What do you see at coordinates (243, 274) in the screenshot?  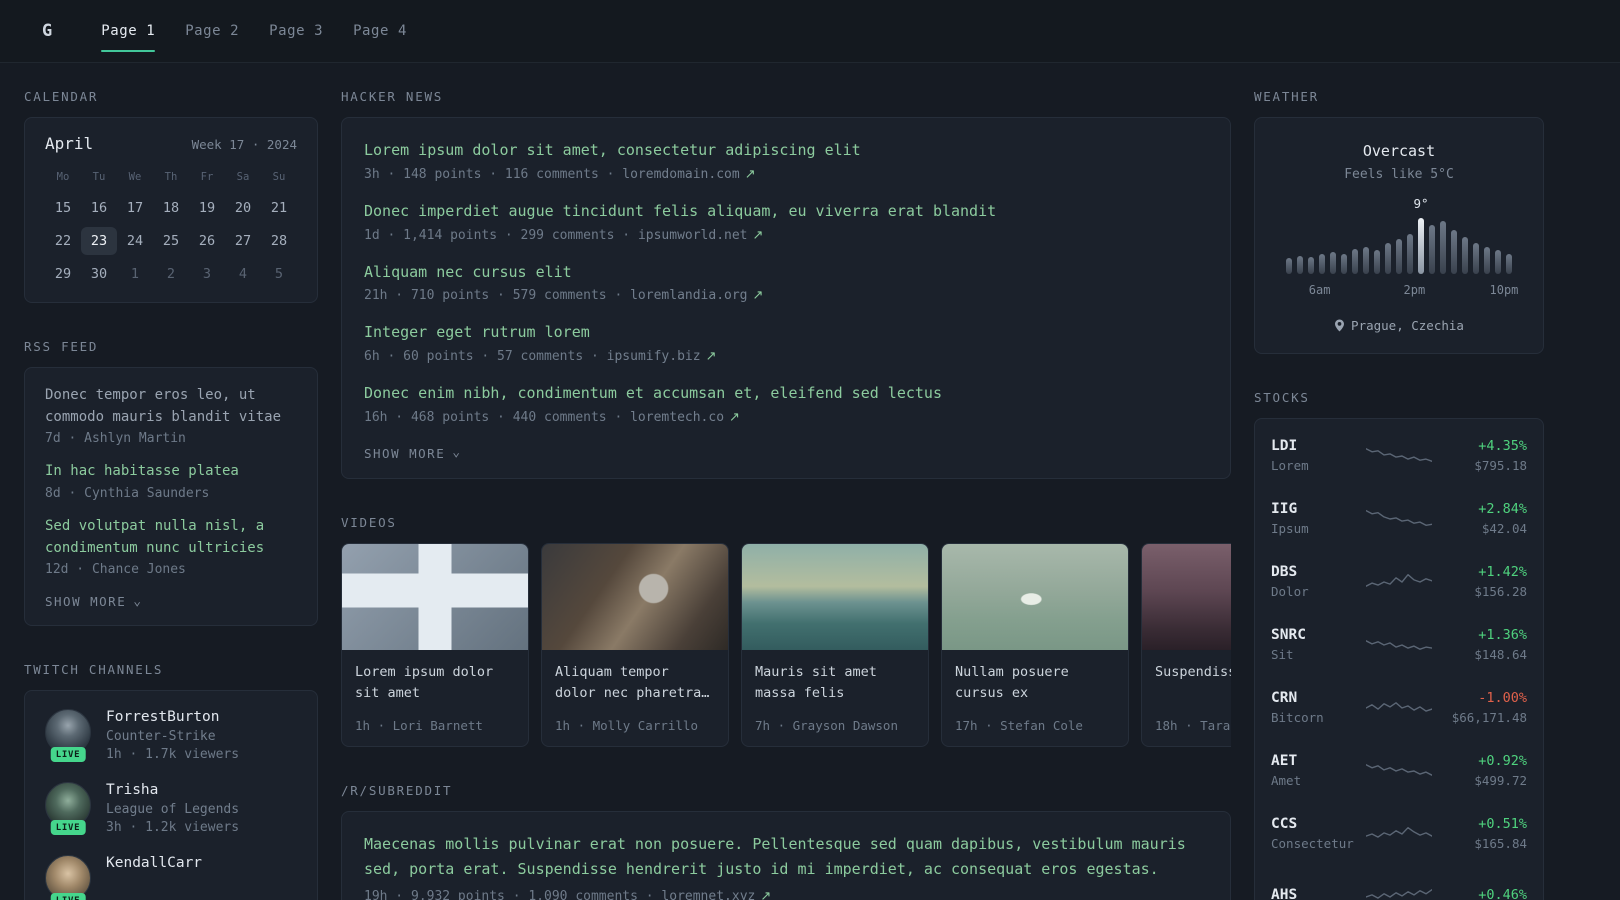 I see `calendar-day: 4` at bounding box center [243, 274].